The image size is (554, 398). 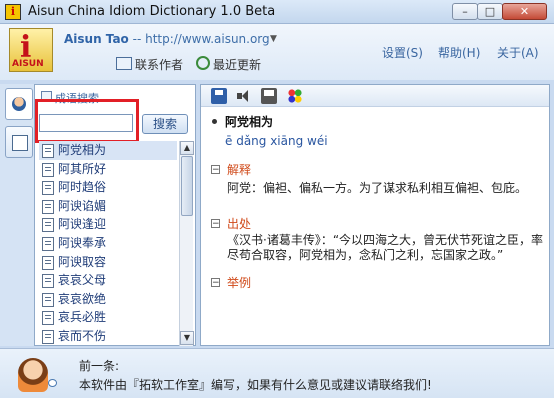 What do you see at coordinates (108, 206) in the screenshot?
I see `list-item: 阿谀谄媚` at bounding box center [108, 206].